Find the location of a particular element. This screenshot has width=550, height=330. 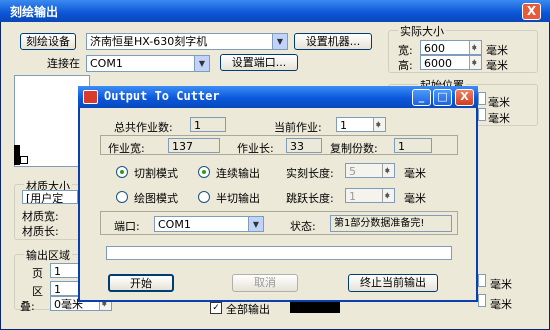

height-input: 6000 is located at coordinates (451, 62).